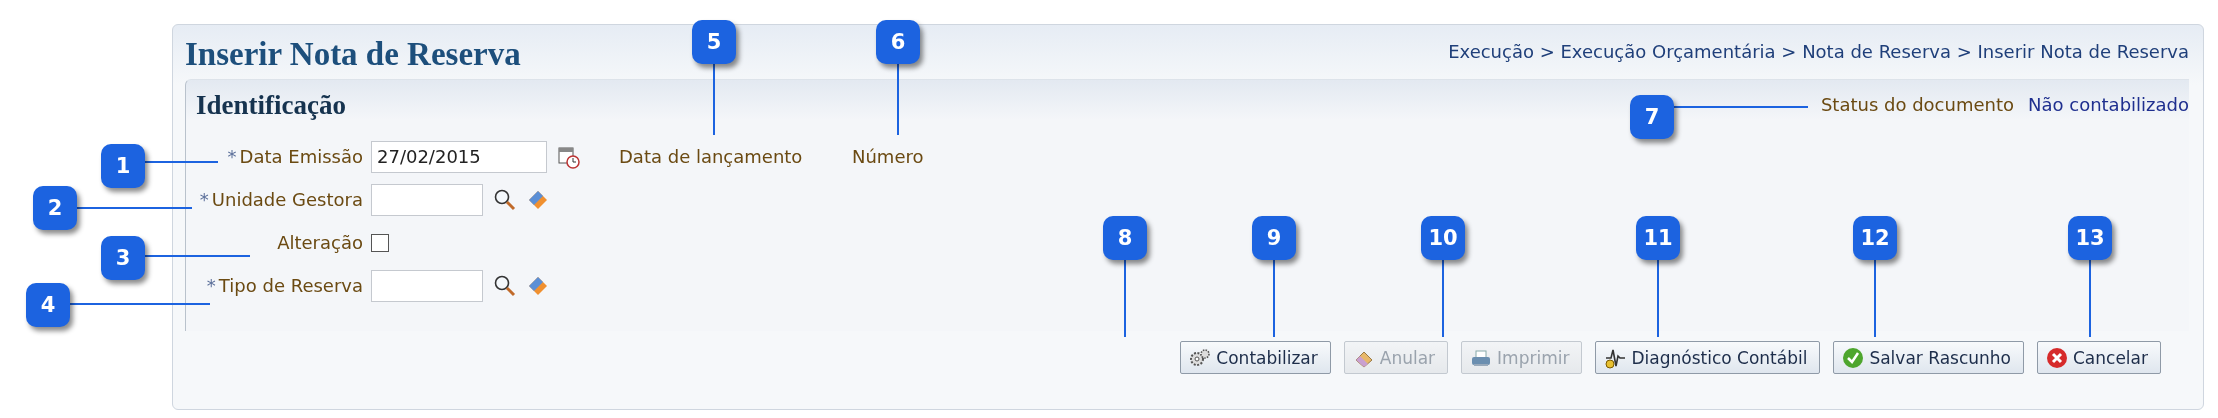  What do you see at coordinates (1853, 357) in the screenshot?
I see `check-icon` at bounding box center [1853, 357].